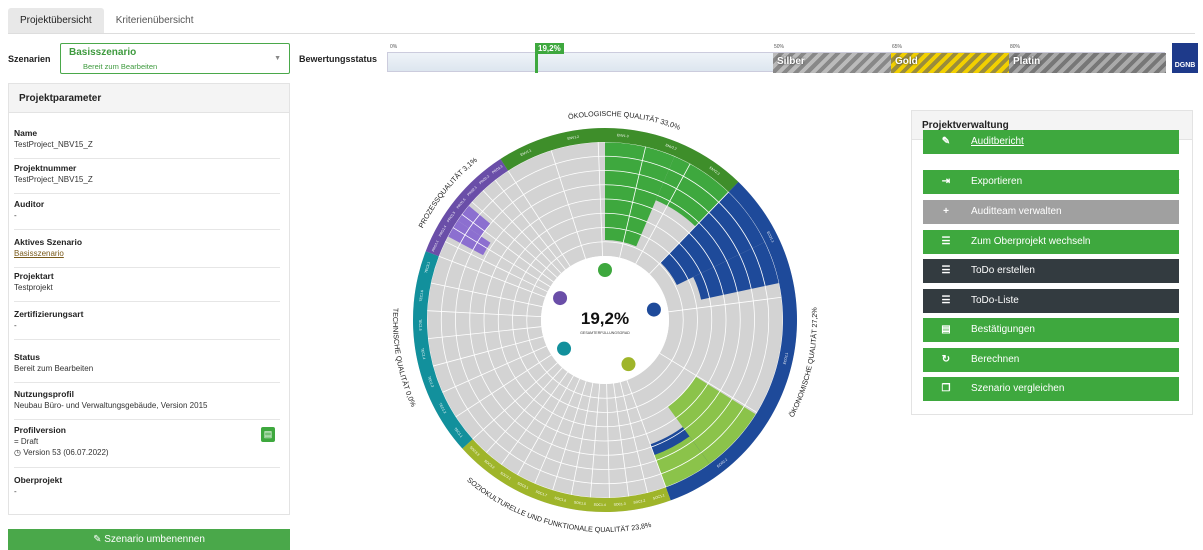 This screenshot has height=550, width=1203. Describe the element at coordinates (99, 539) in the screenshot. I see `edit-icon: ✎` at that location.